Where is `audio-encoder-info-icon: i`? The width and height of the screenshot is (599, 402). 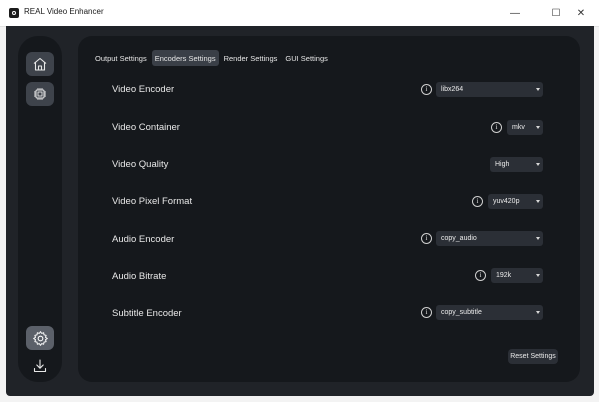 audio-encoder-info-icon: i is located at coordinates (426, 238).